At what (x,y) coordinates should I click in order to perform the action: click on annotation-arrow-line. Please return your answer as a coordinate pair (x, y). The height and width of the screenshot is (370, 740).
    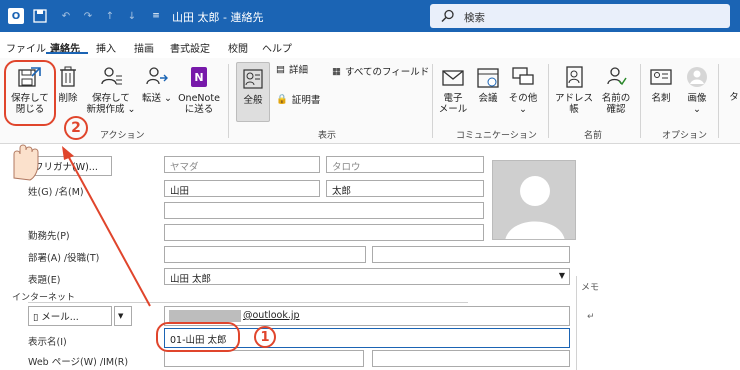
    Looking at the image, I should click on (108, 229).